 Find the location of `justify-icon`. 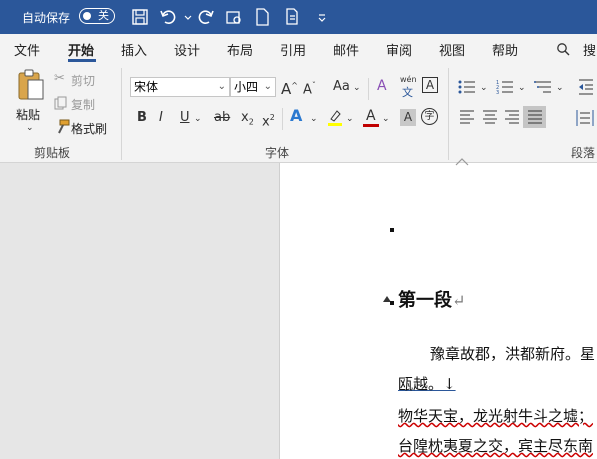

justify-icon is located at coordinates (535, 117).